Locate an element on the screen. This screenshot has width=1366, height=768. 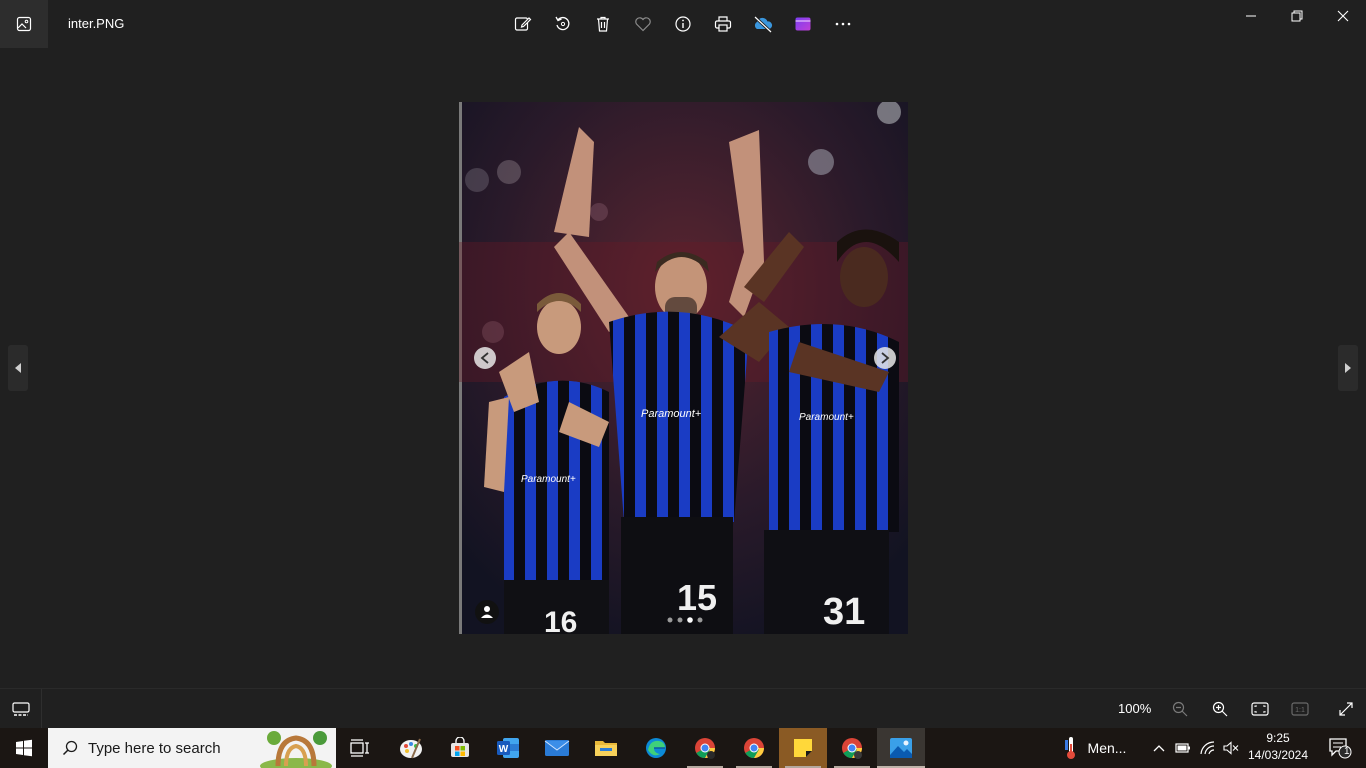
player-number-31: 31 is located at coordinates (844, 612).